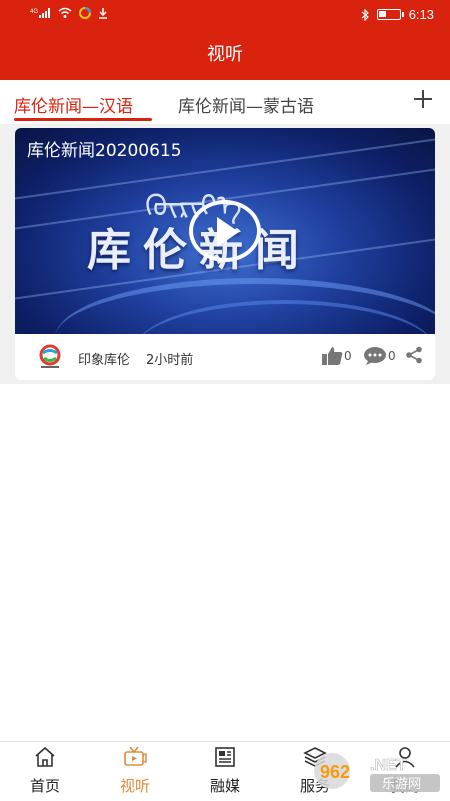 This screenshot has width=450, height=801. I want to click on comment-icon, so click(375, 356).